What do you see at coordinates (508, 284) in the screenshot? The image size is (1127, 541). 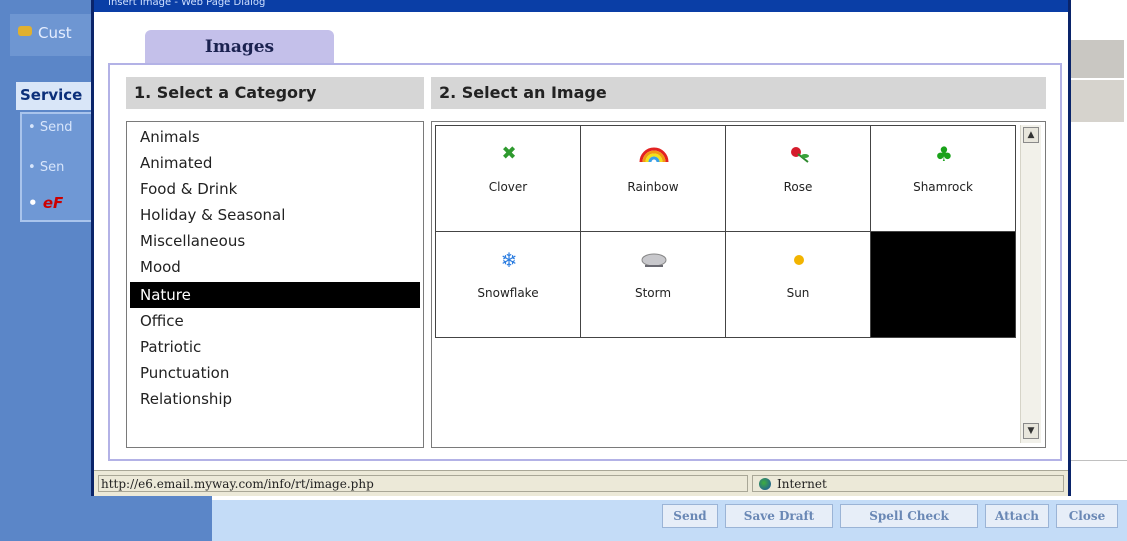 I see `image-cell-snowflake: ❄ Snowflake` at bounding box center [508, 284].